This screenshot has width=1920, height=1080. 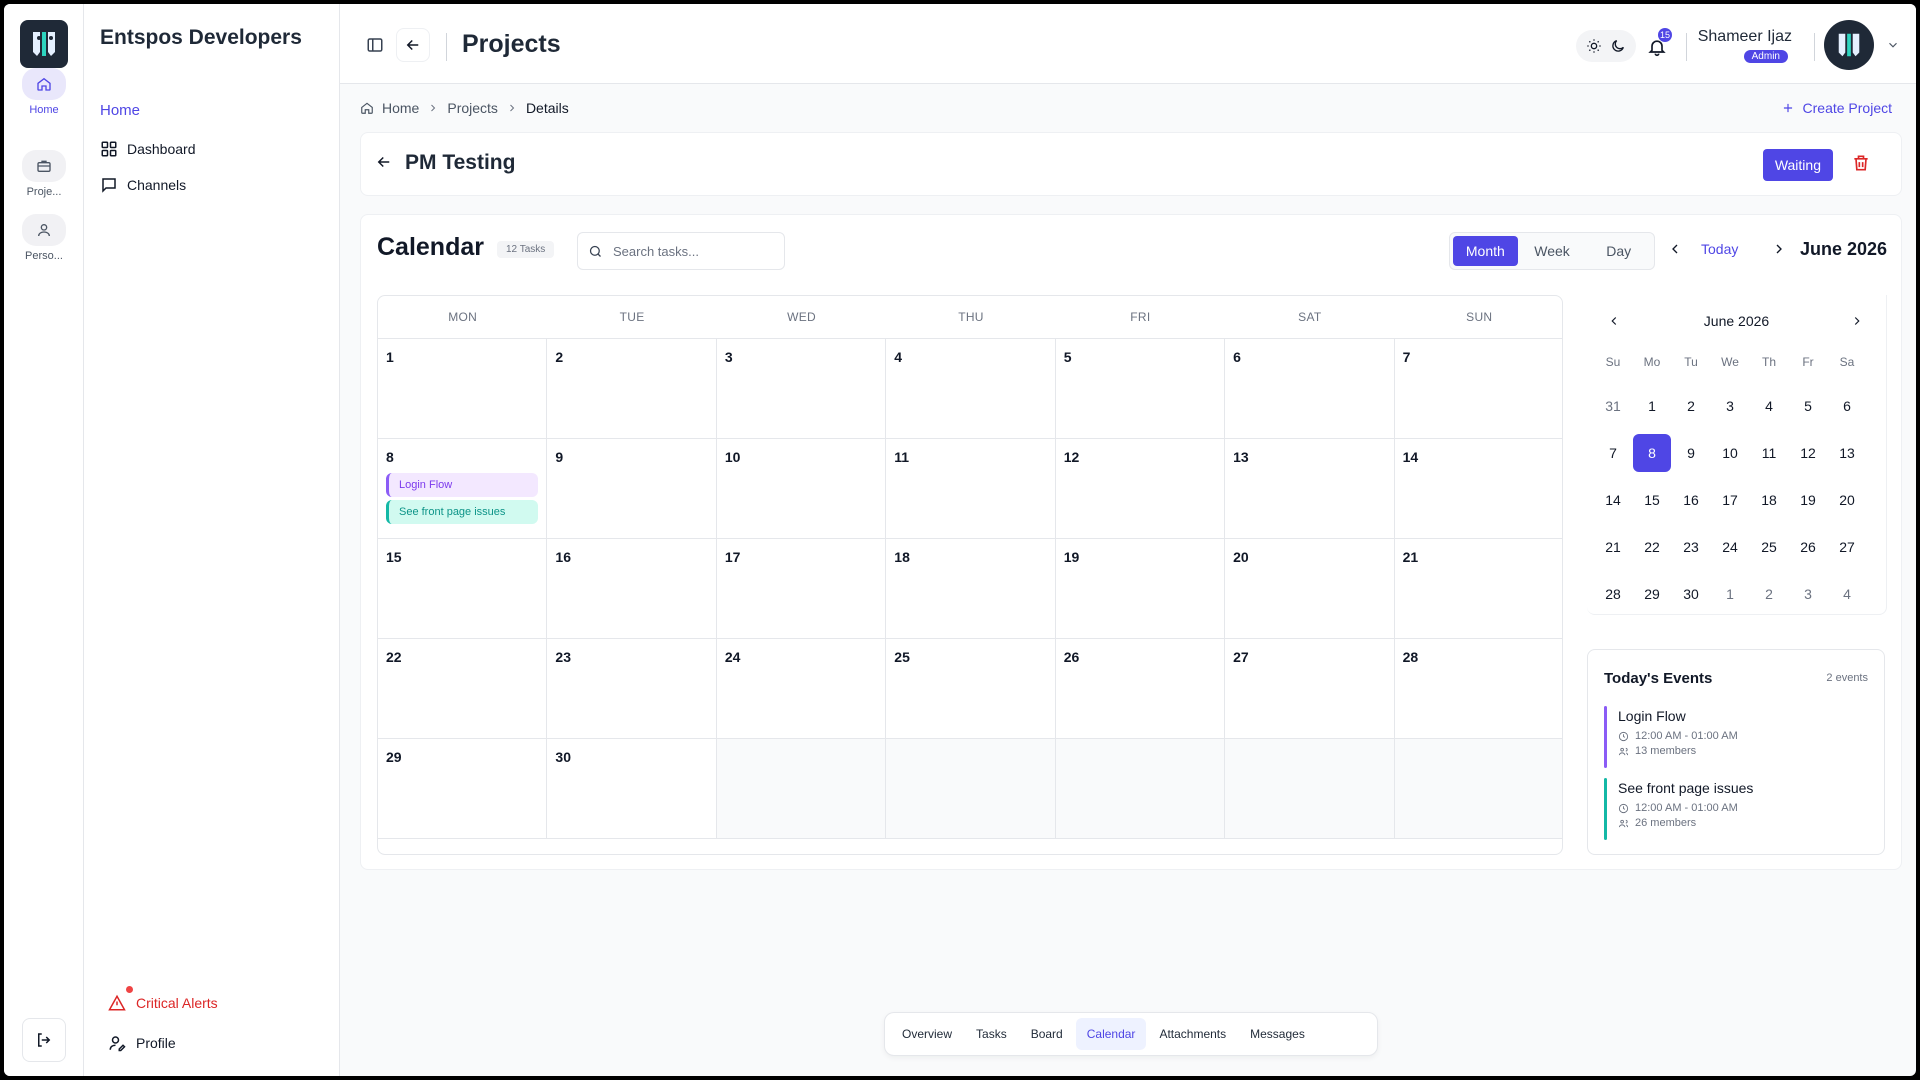 What do you see at coordinates (44, 92) in the screenshot?
I see `rail-item-home: Home` at bounding box center [44, 92].